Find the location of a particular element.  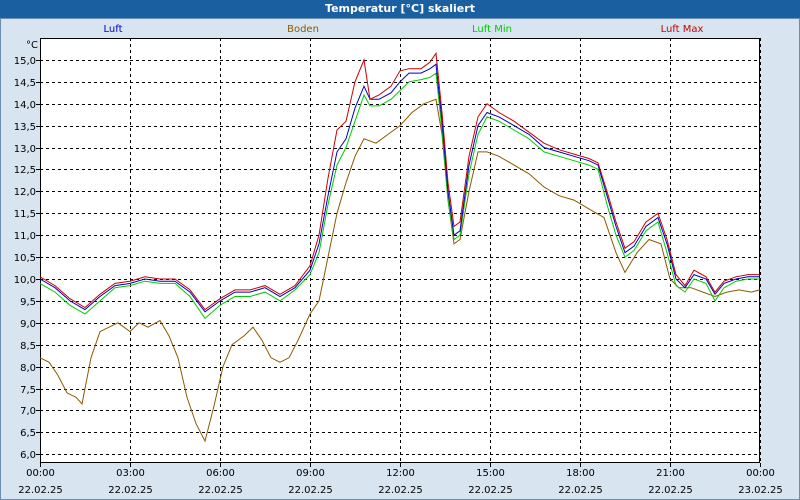

y-tick-label: 7,0 is located at coordinates (28, 411).